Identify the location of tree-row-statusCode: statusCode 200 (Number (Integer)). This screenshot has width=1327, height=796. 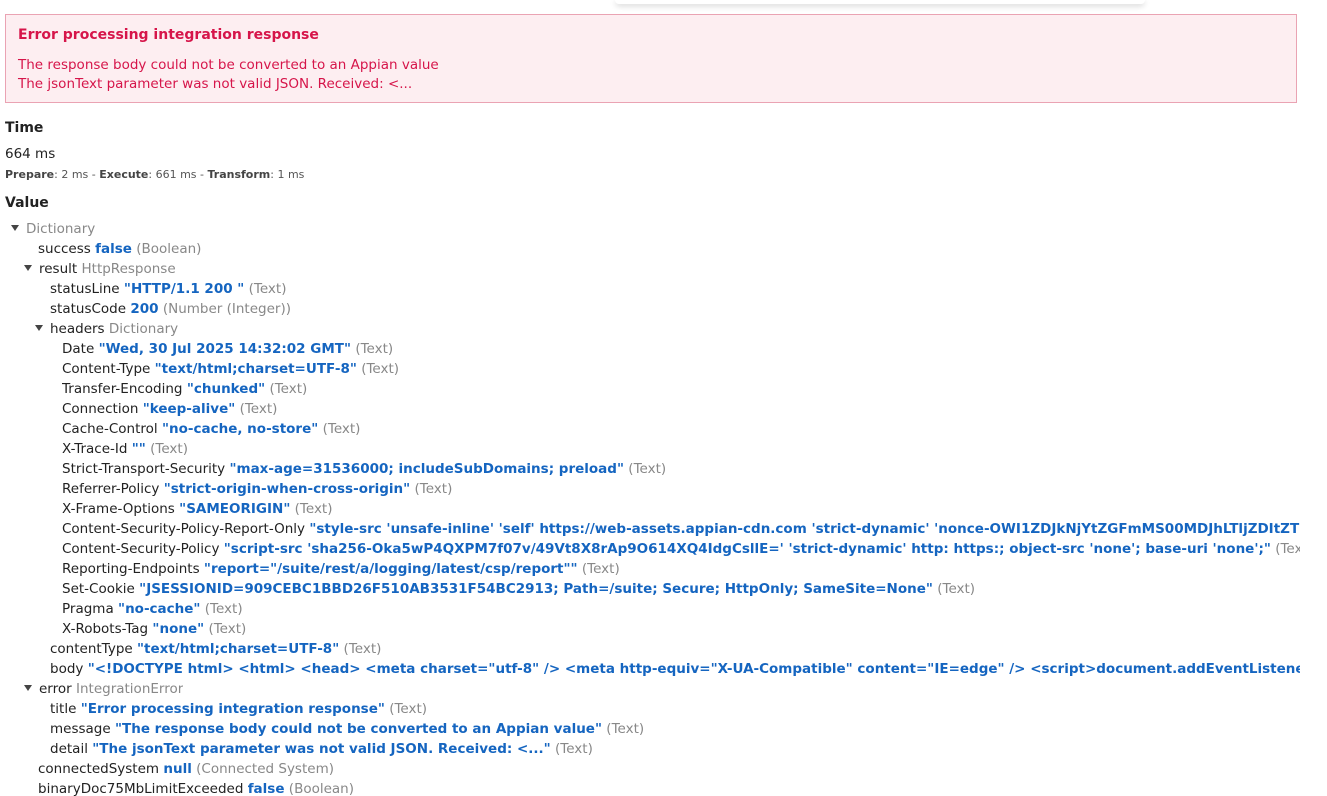
(170, 309).